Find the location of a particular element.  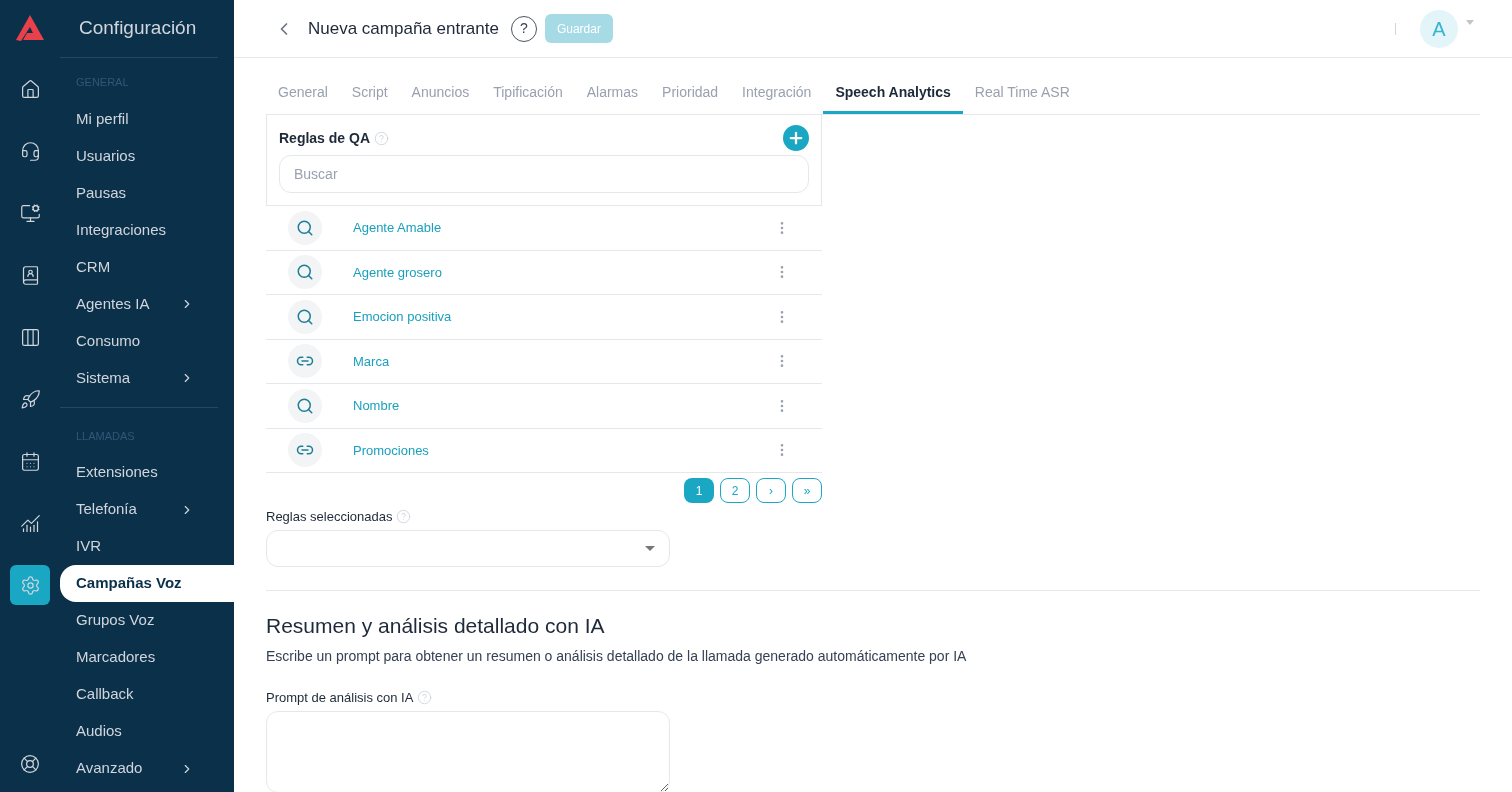

calendar-icon is located at coordinates (30, 461).